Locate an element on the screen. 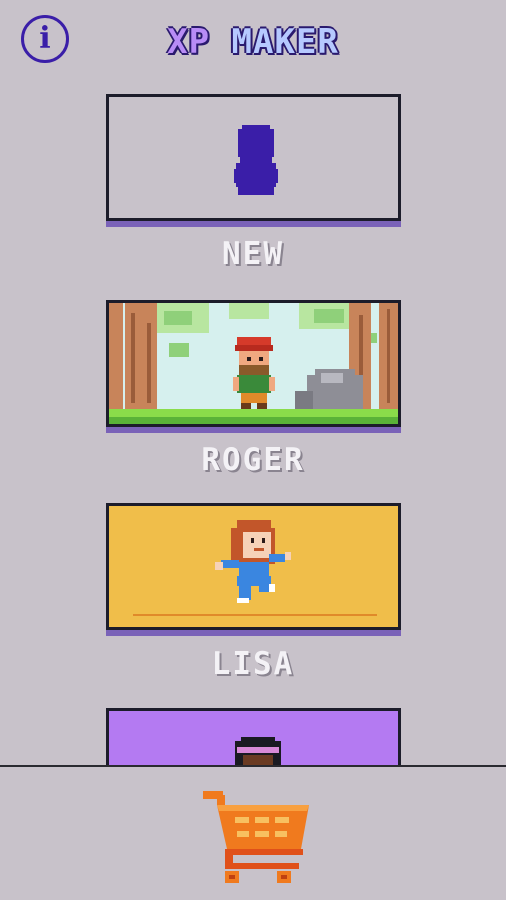 This screenshot has width=506, height=900. roger-forest-scene is located at coordinates (253, 363).